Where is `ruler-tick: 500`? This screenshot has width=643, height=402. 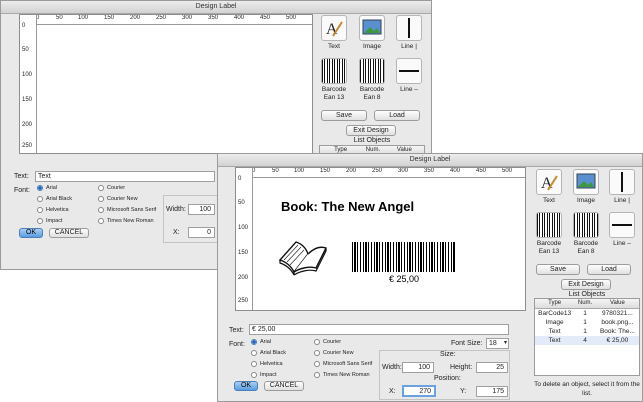
ruler-tick: 500 is located at coordinates (291, 18).